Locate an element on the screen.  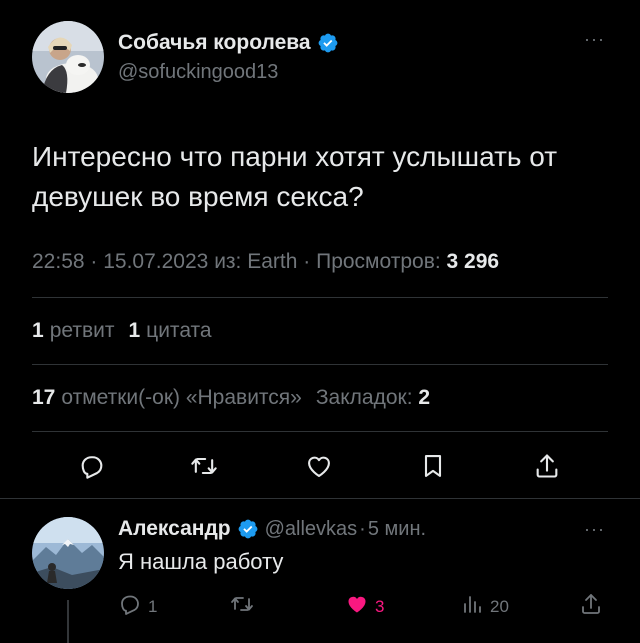
tweet-action-bar is located at coordinates (320, 468).